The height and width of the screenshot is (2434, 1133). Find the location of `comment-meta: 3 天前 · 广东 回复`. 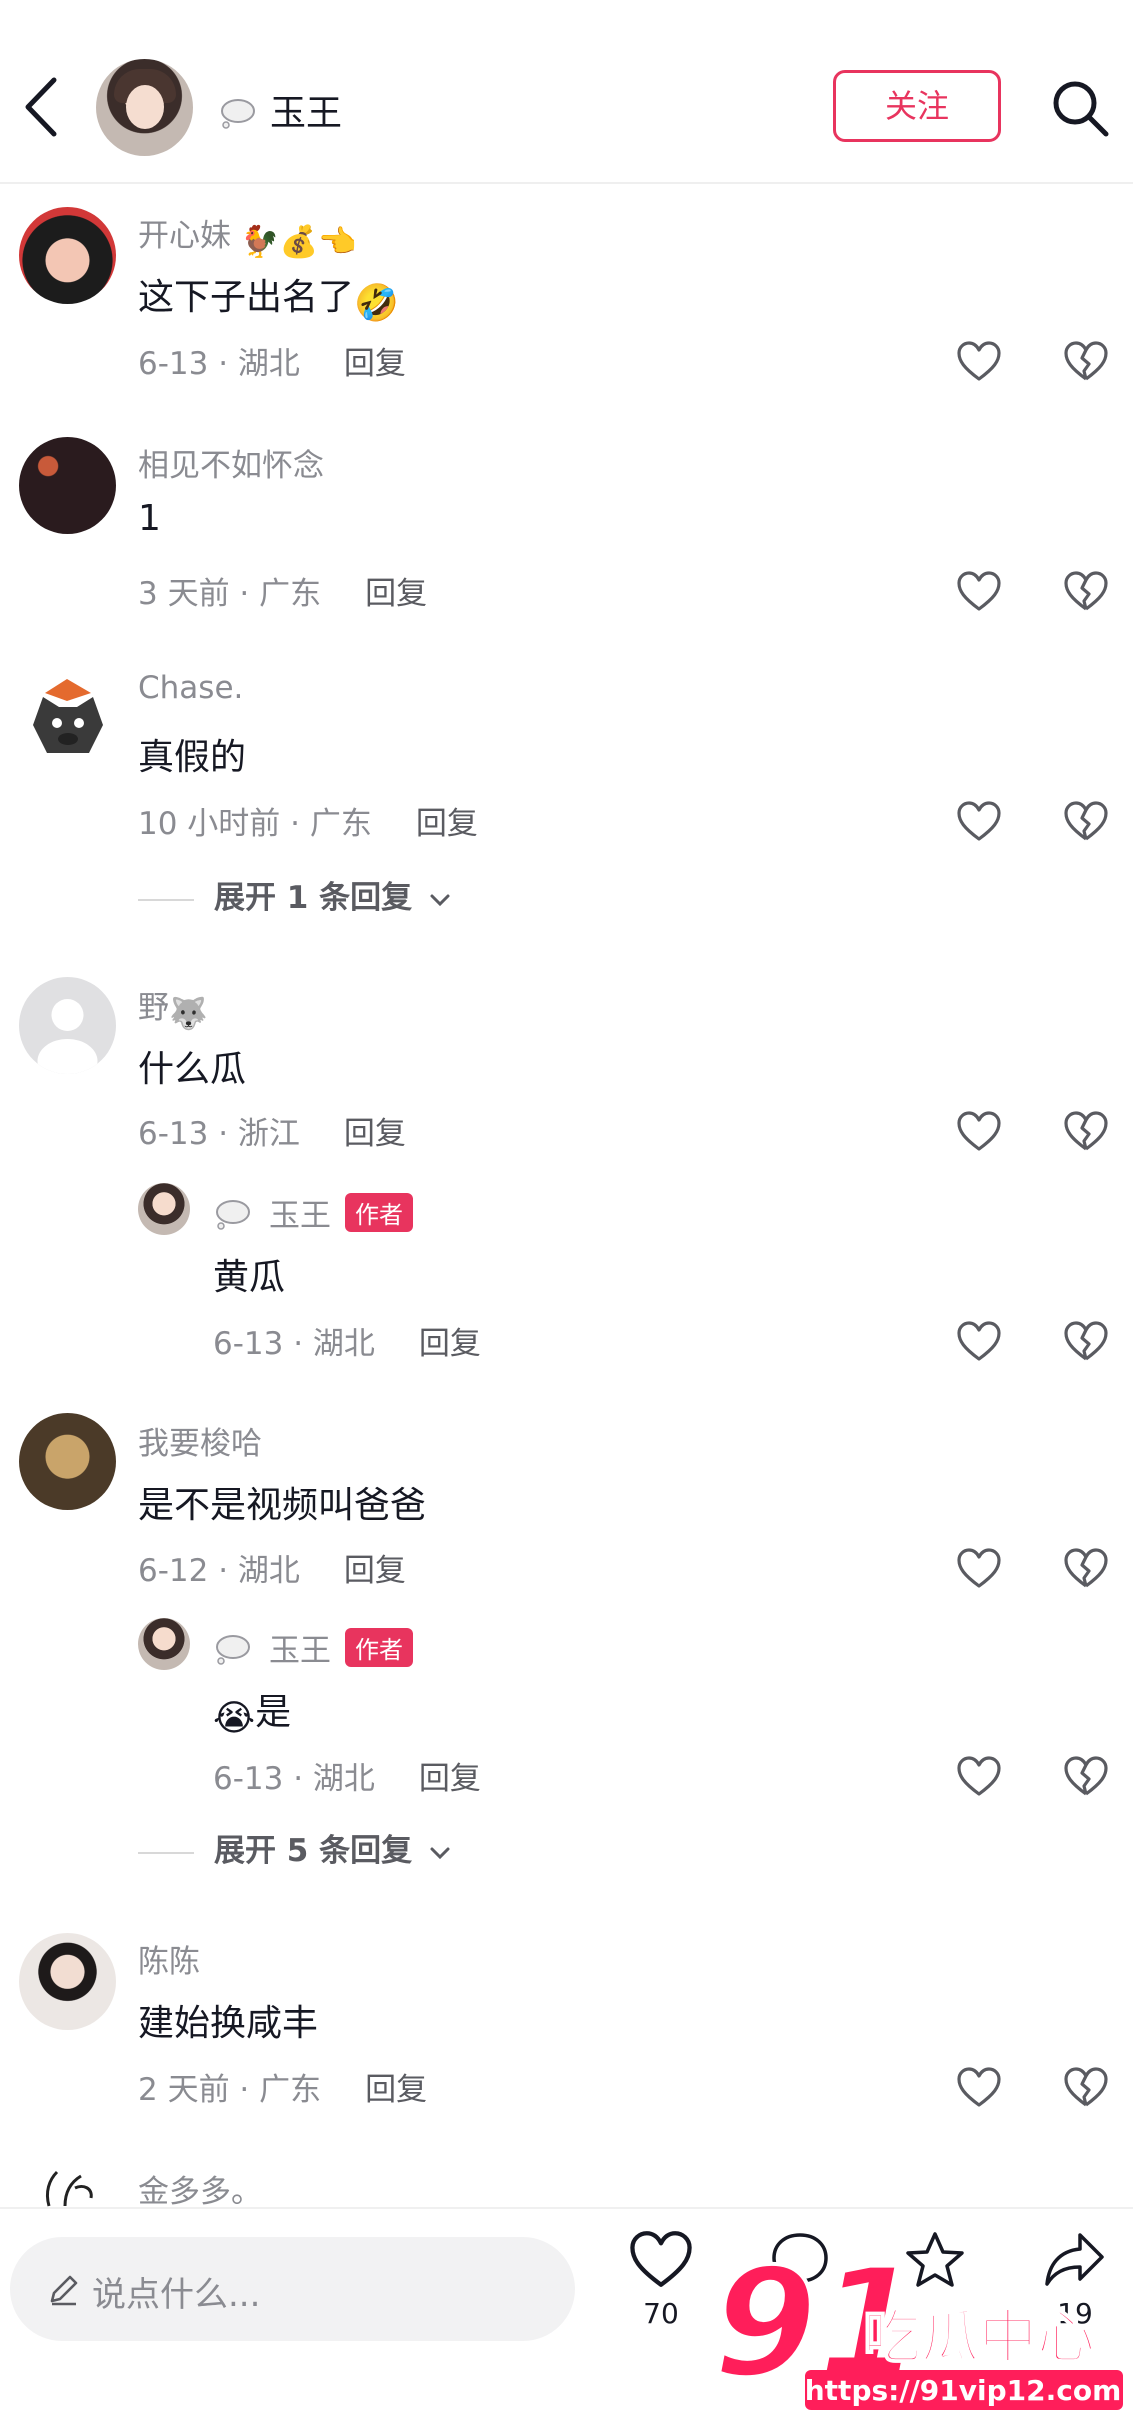

comment-meta: 3 天前 · 广东 回复 is located at coordinates (282, 590).